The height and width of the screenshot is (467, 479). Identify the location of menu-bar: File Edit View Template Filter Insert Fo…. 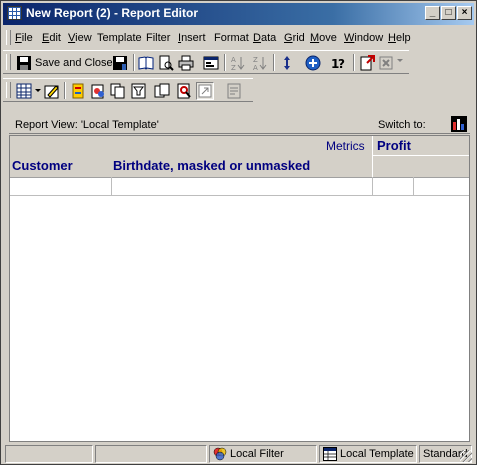
(238, 38).